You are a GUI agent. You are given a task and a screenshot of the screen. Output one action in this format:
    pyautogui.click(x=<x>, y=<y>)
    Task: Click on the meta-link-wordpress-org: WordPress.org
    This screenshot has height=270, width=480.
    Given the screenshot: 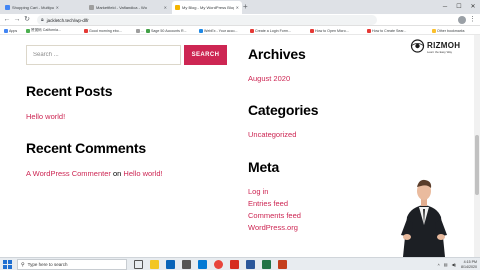 What is the action you would take?
    pyautogui.click(x=273, y=227)
    